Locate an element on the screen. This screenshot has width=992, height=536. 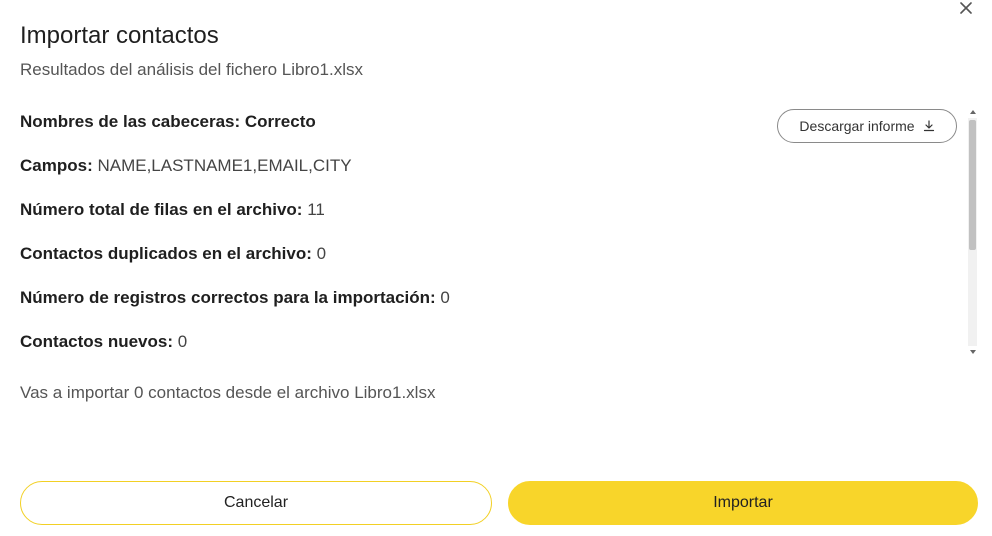
download-icon is located at coordinates (928, 126).